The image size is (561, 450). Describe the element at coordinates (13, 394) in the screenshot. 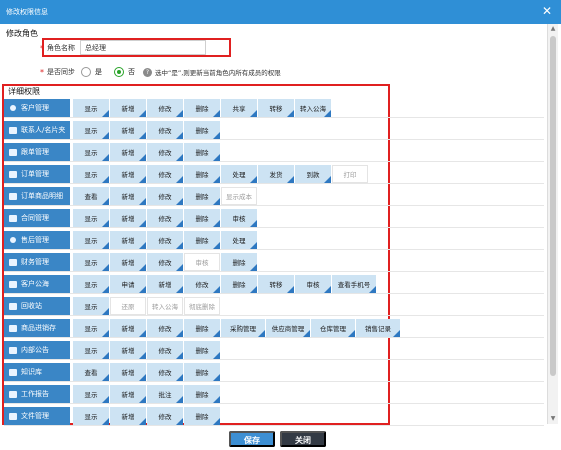

I see `report-icon` at that location.